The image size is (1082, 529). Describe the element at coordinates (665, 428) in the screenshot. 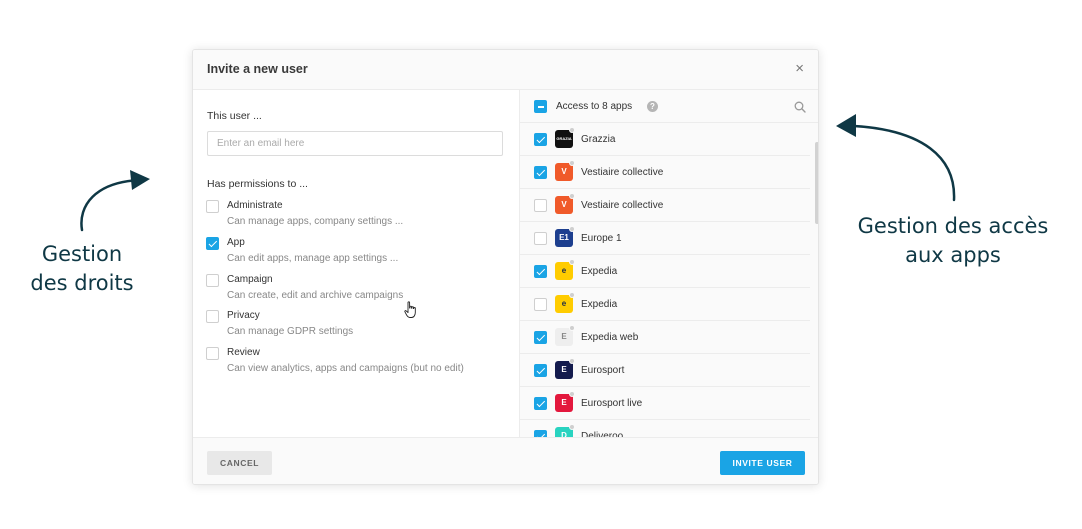

I see `app-row: D Deliveroo` at that location.